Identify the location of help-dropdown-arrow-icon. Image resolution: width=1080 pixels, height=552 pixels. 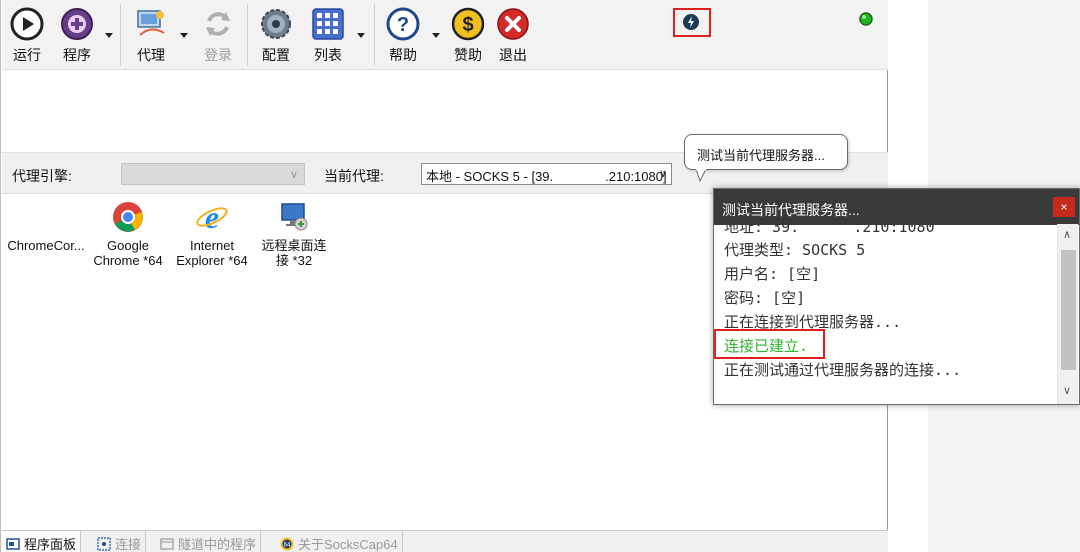
(436, 35).